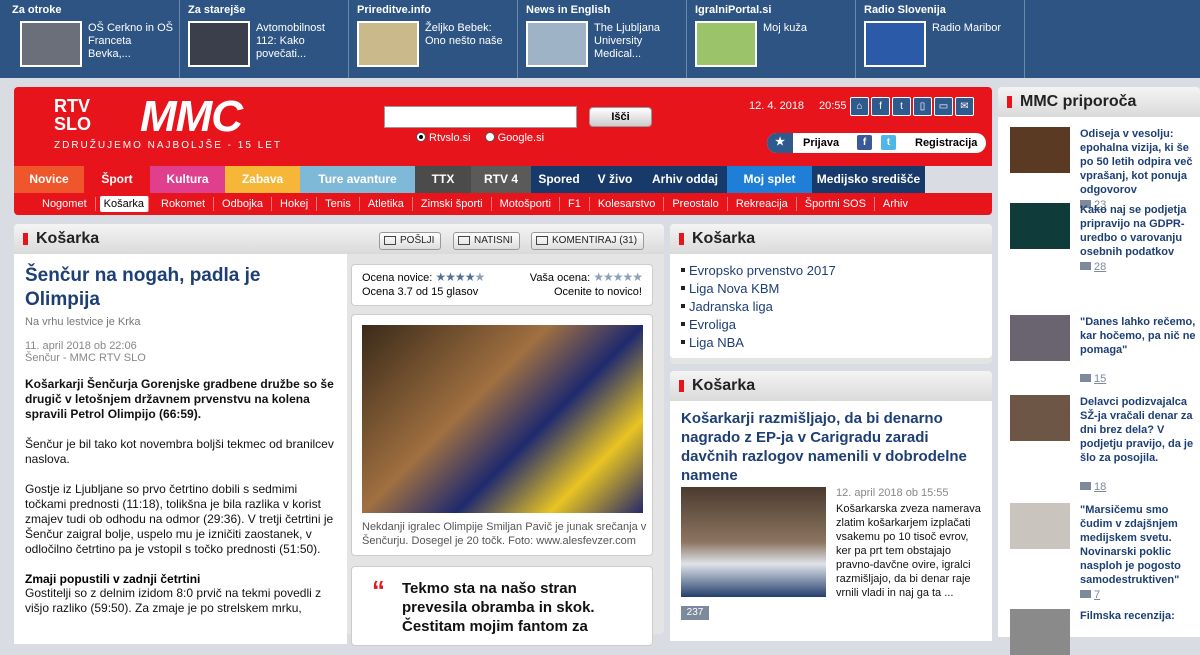 This screenshot has width=1200, height=655. I want to click on subnav-item: Nogomet, so click(65, 204).